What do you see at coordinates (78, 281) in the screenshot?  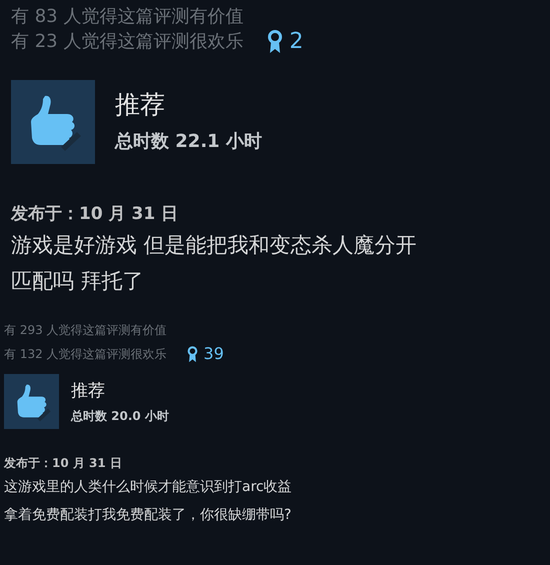 I see `review-text-line: 匹配吗 拜托了` at bounding box center [78, 281].